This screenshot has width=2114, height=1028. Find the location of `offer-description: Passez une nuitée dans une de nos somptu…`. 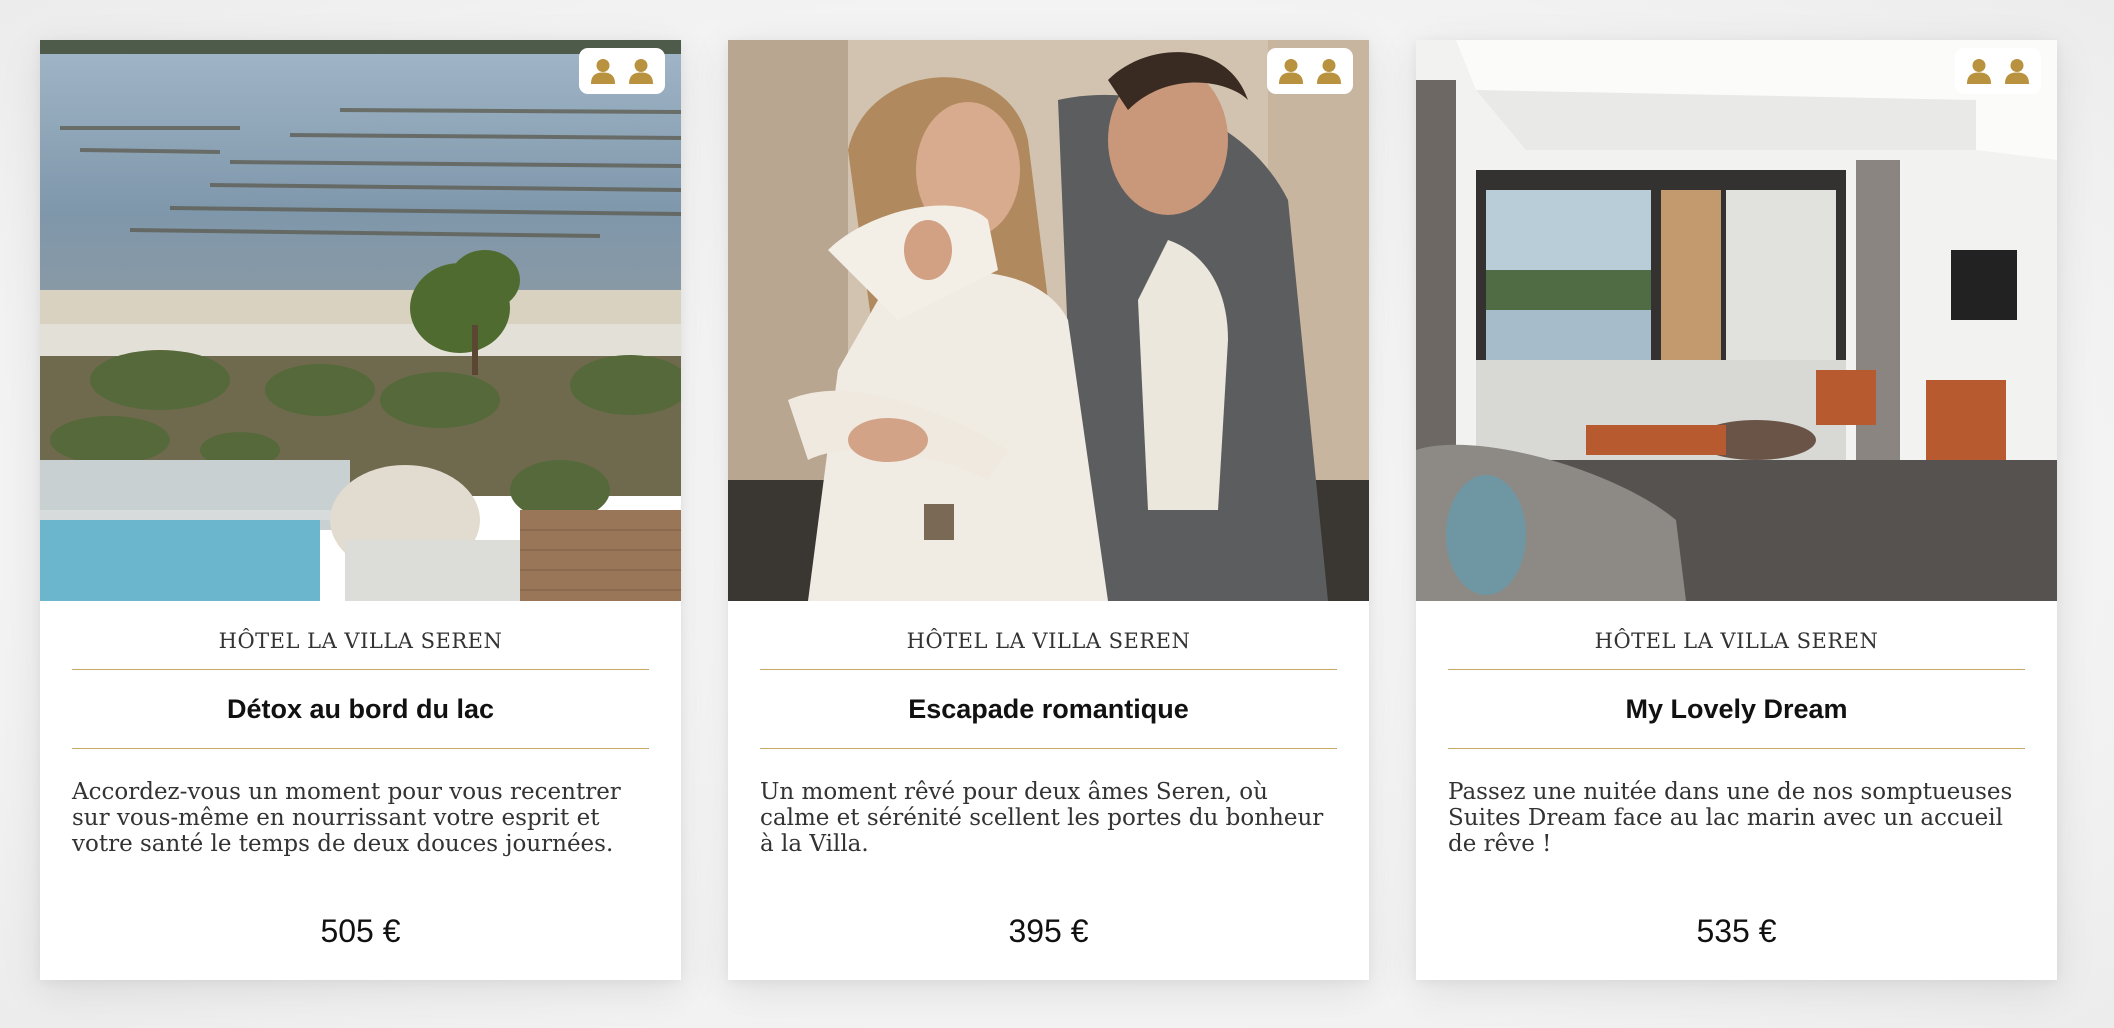

offer-description: Passez une nuitée dans une de nos somptu… is located at coordinates (1730, 818).